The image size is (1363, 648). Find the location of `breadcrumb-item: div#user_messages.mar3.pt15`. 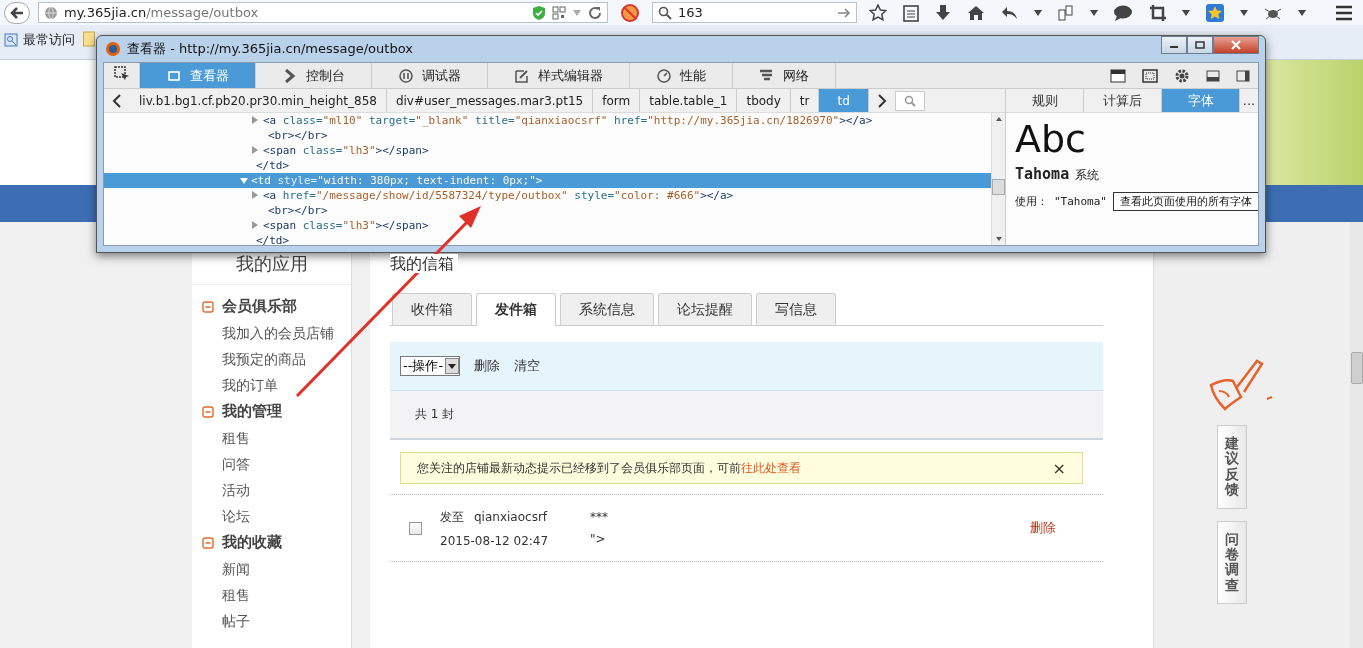

breadcrumb-item: div#user_messages.mar3.pt15 is located at coordinates (490, 100).